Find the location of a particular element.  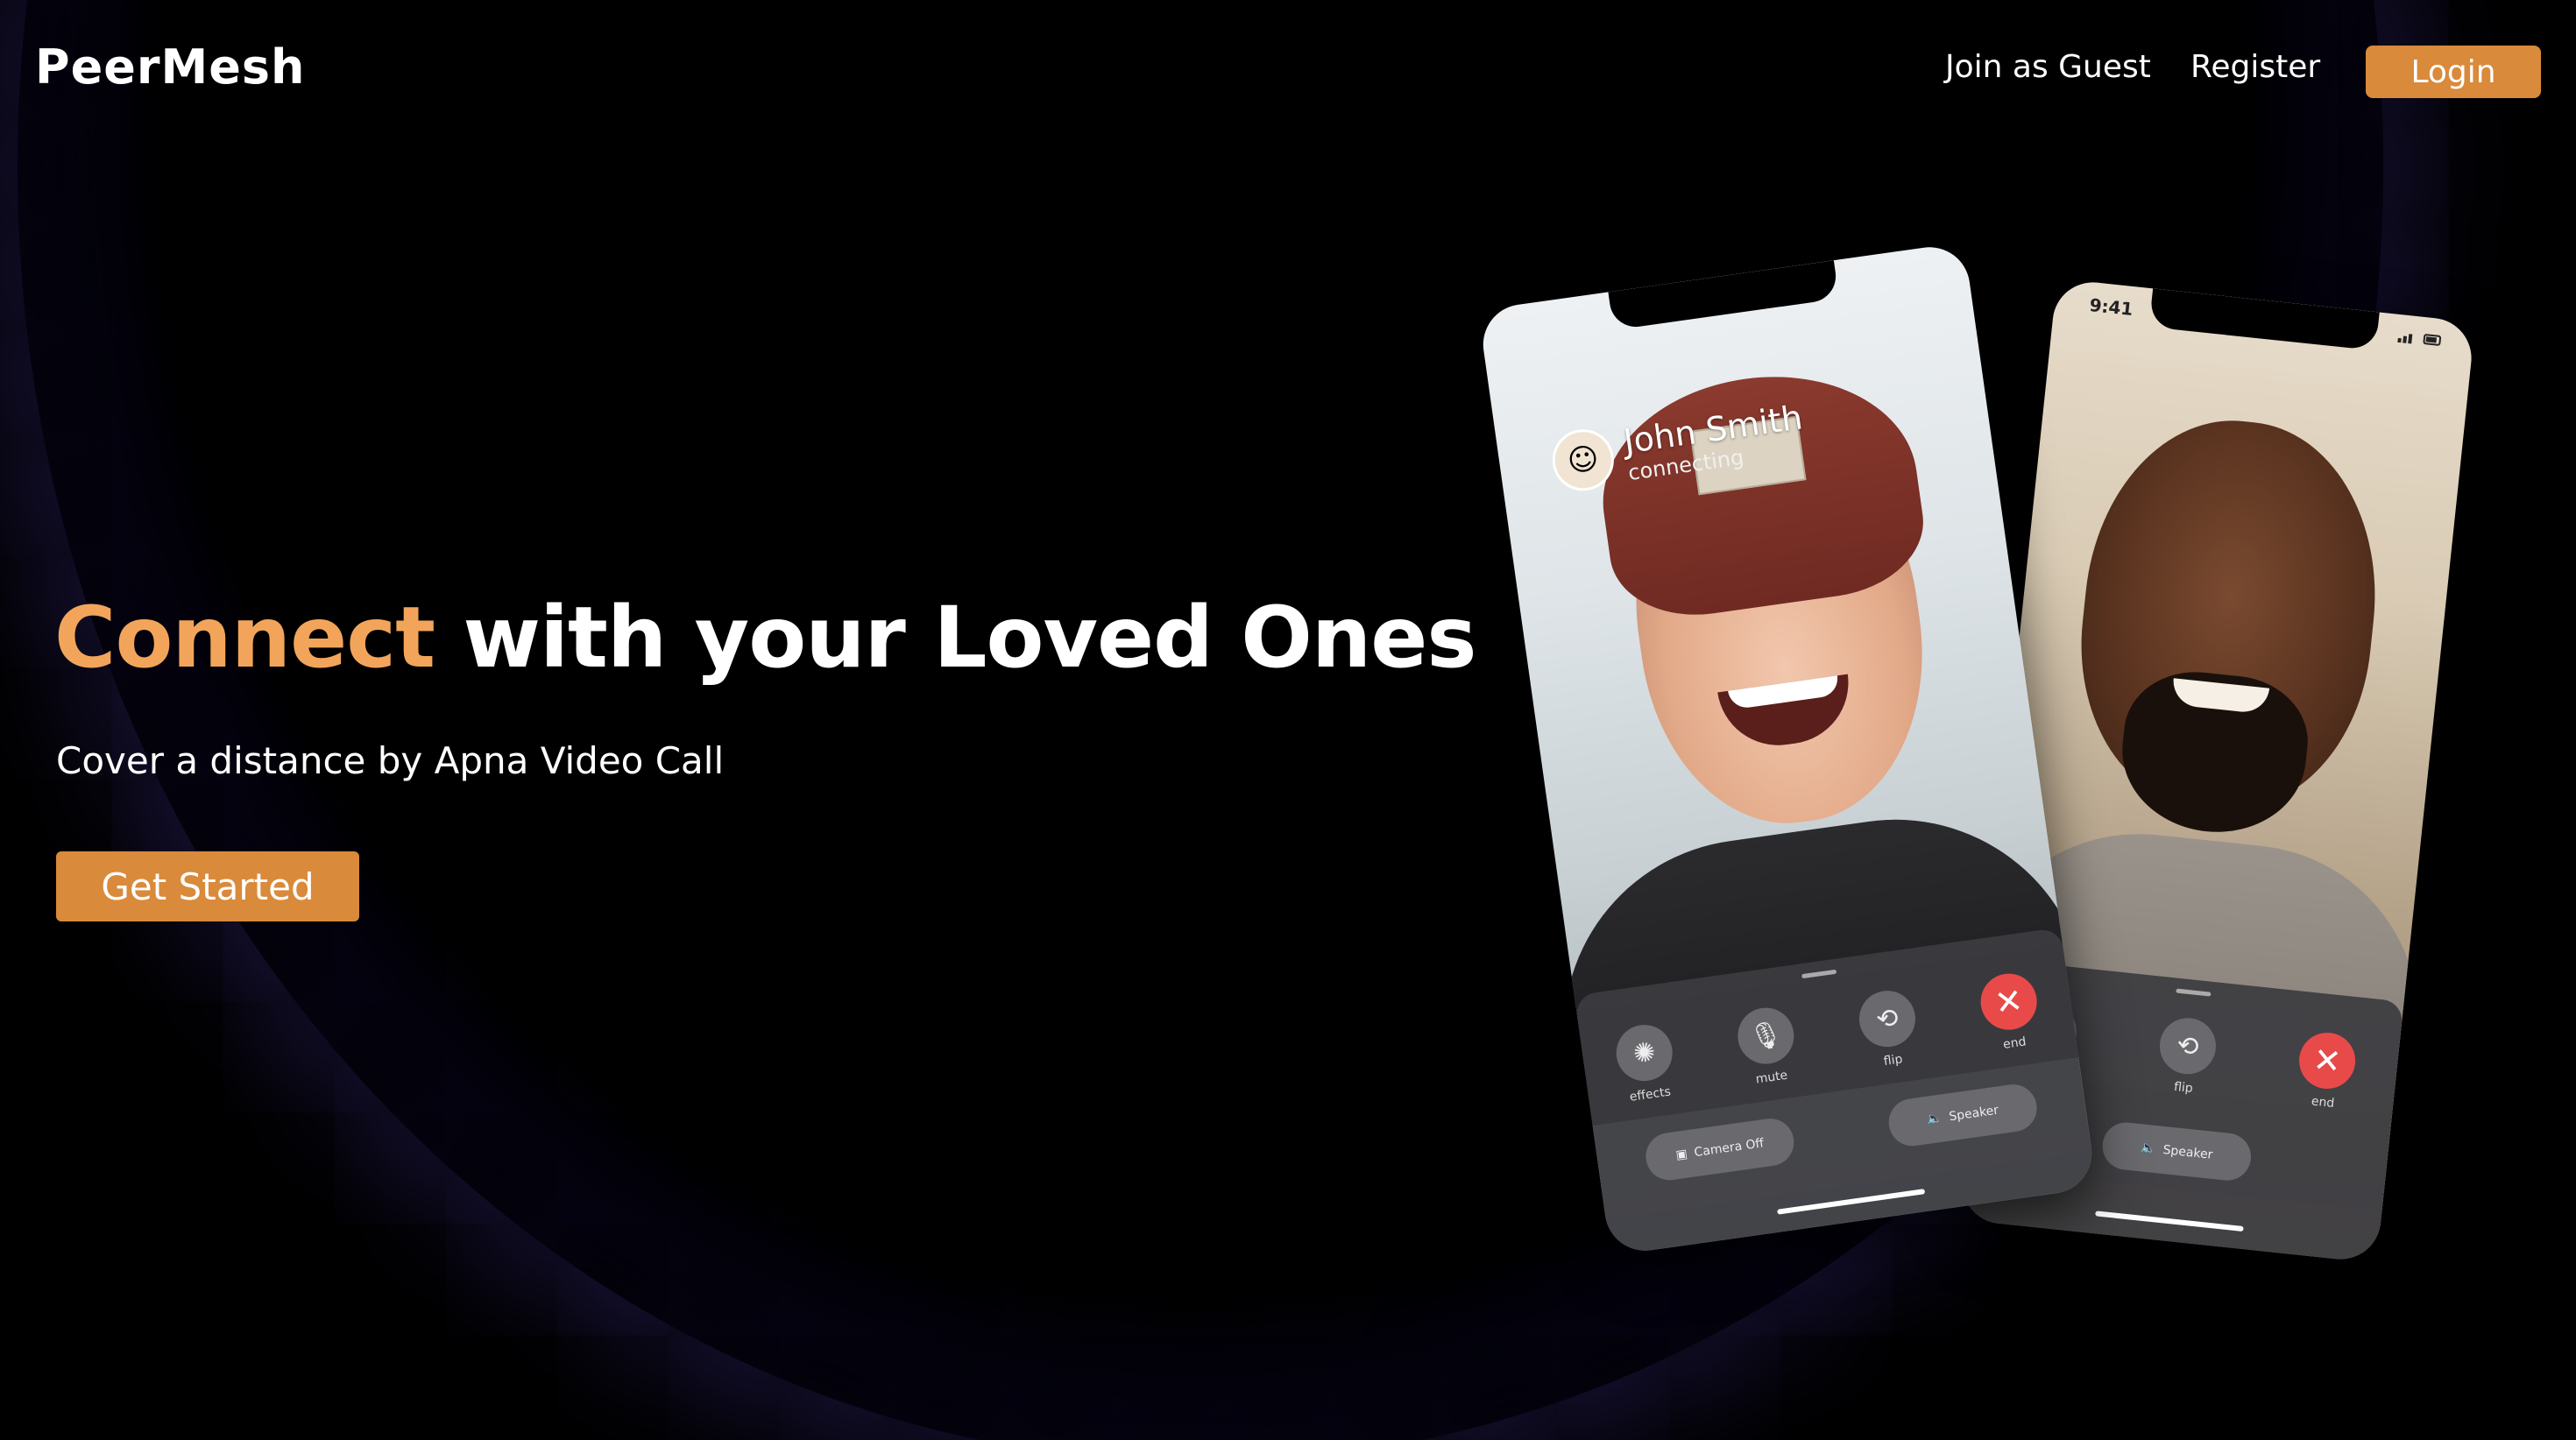

hero-title: Connect with your Loved Ones is located at coordinates (765, 638).